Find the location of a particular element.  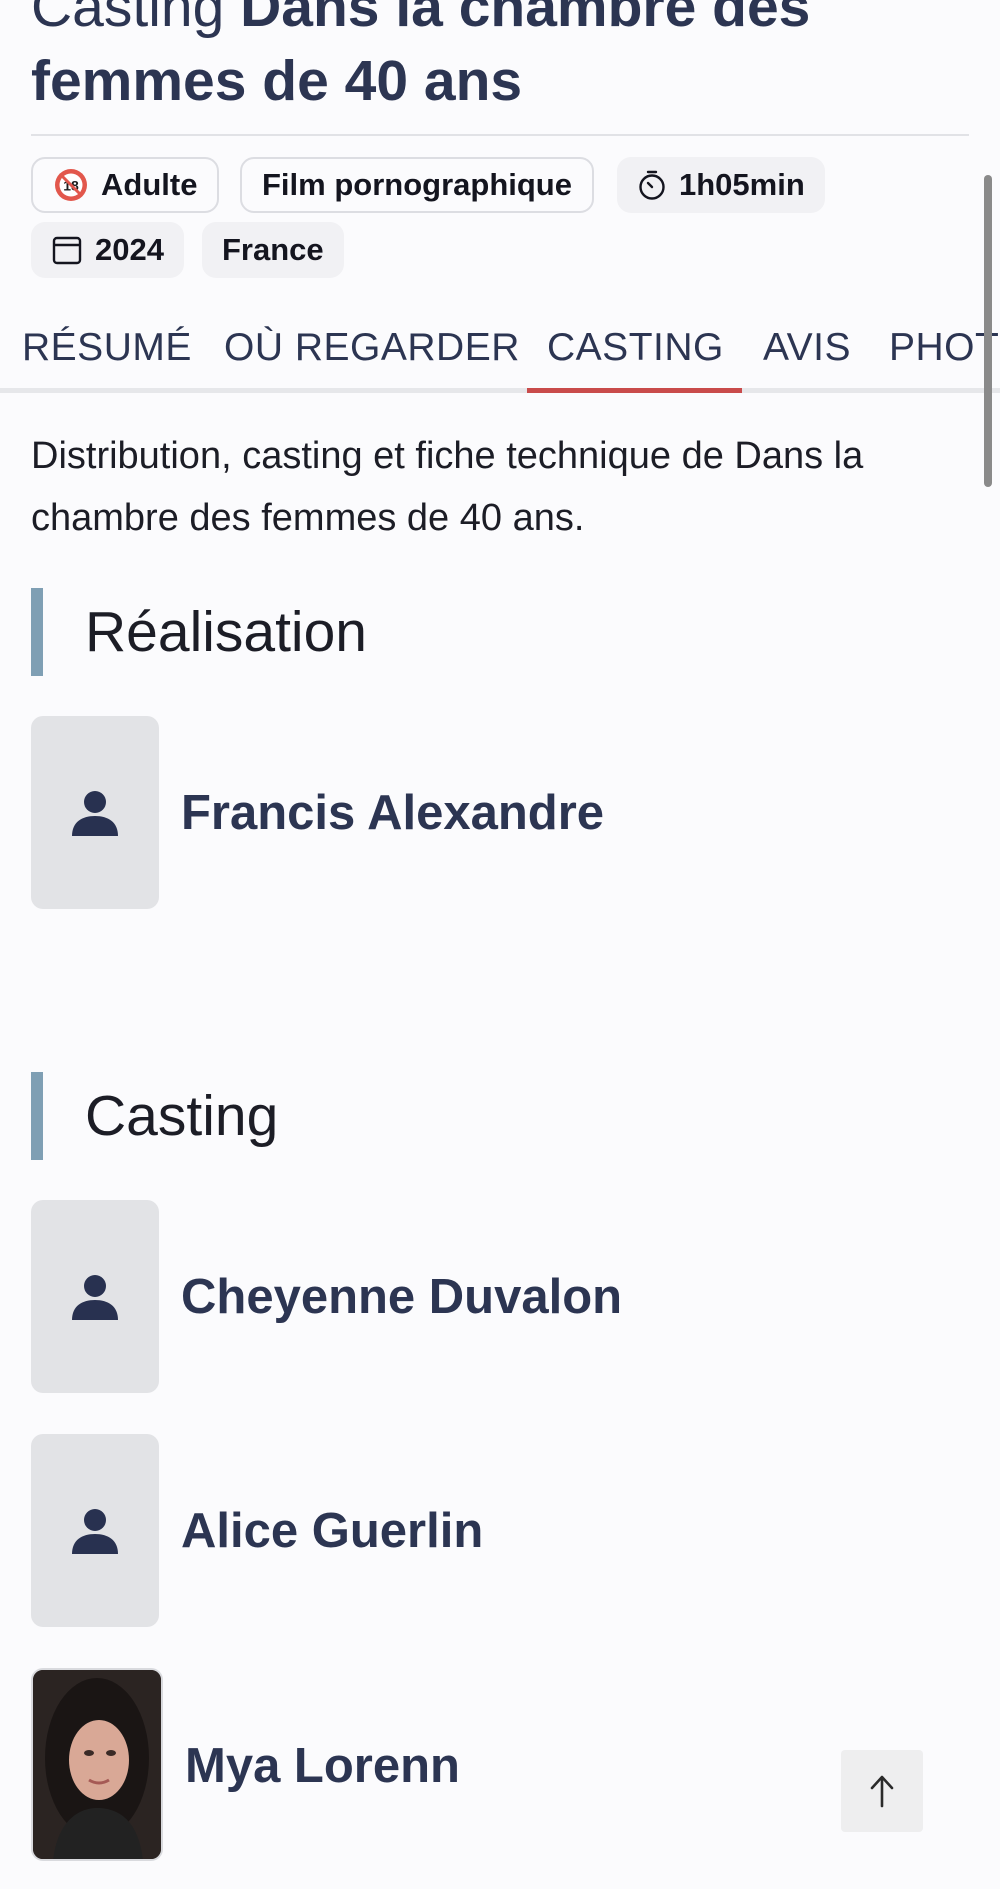

active-tab-indicator is located at coordinates (634, 390).